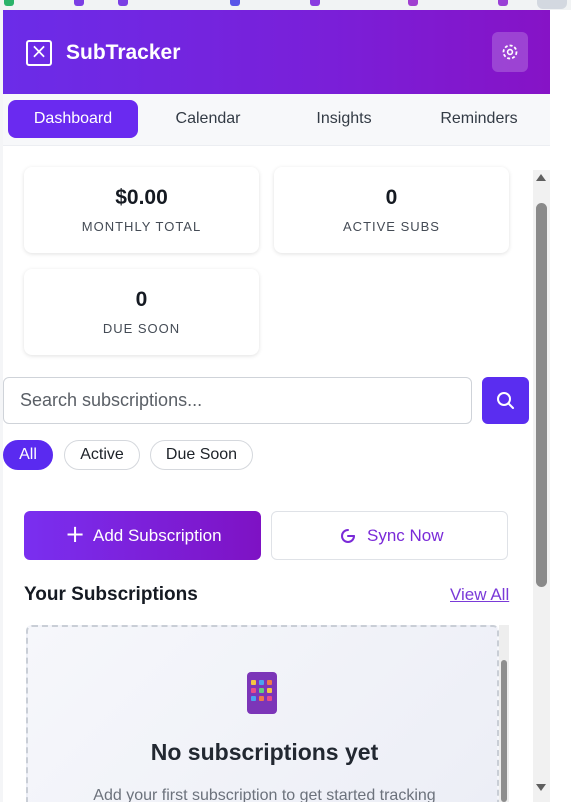 Image resolution: width=571 pixels, height=802 pixels. What do you see at coordinates (141, 210) in the screenshot?
I see `stat-card-monthly-total: $0.00 MONTHLY TOTAL` at bounding box center [141, 210].